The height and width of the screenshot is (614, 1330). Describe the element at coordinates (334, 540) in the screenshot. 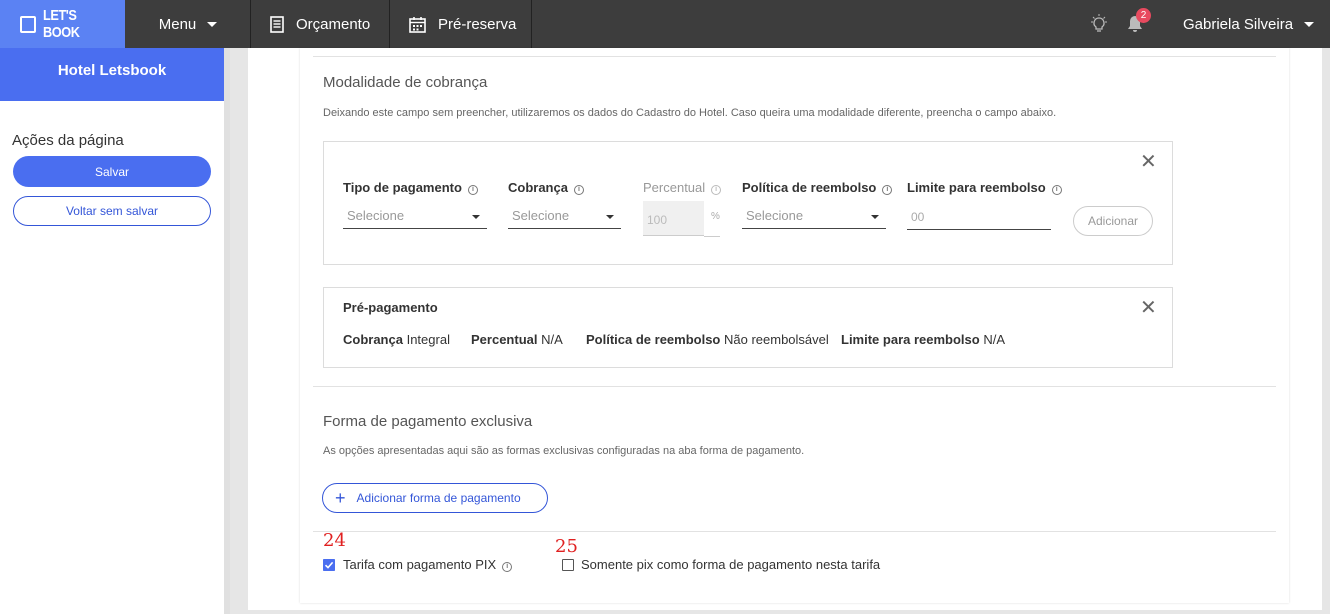

I see `marker-24: 24` at that location.